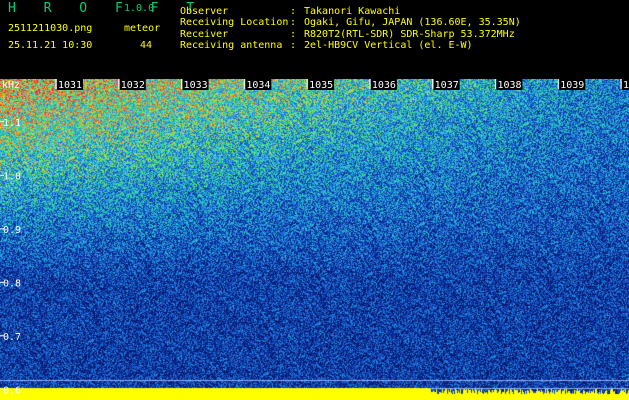 This screenshot has width=629, height=400. I want to click on info-key: Receiving antenna, so click(231, 45).